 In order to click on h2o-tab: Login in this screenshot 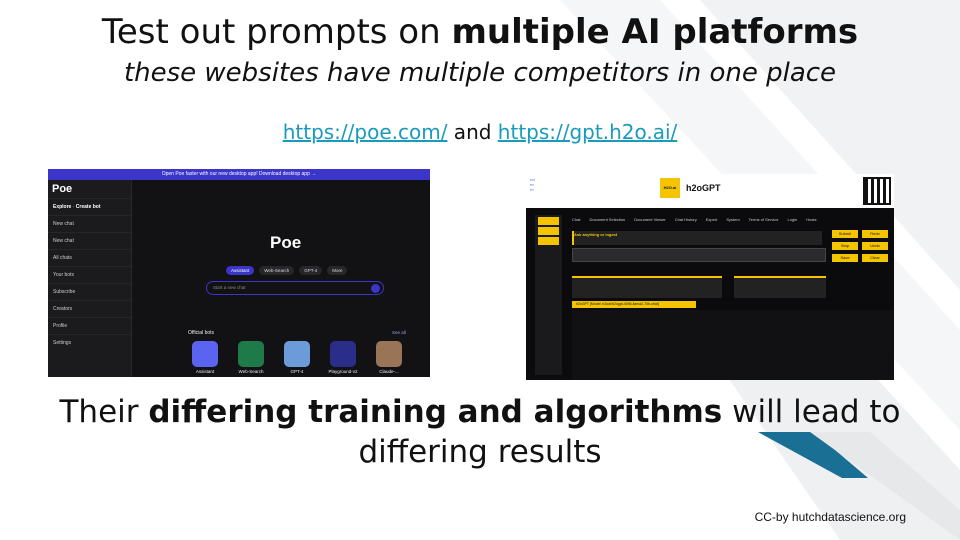, I will do `click(792, 219)`.